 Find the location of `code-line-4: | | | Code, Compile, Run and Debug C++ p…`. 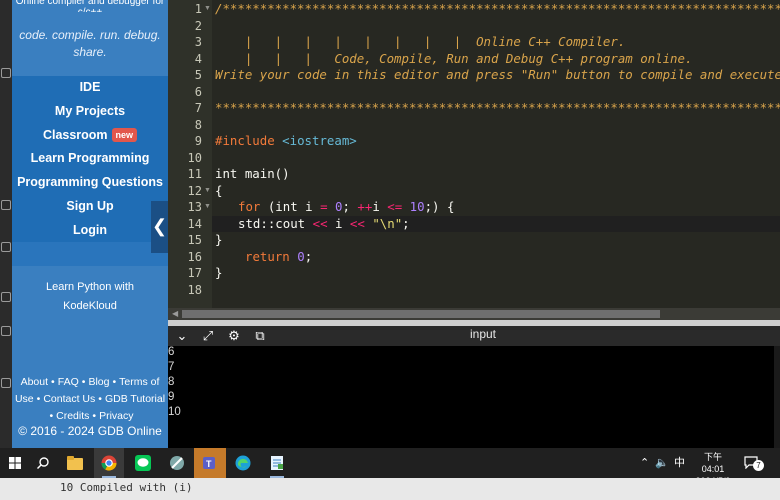

code-line-4: | | | Code, Compile, Run and Debug C++ p… is located at coordinates (454, 59).